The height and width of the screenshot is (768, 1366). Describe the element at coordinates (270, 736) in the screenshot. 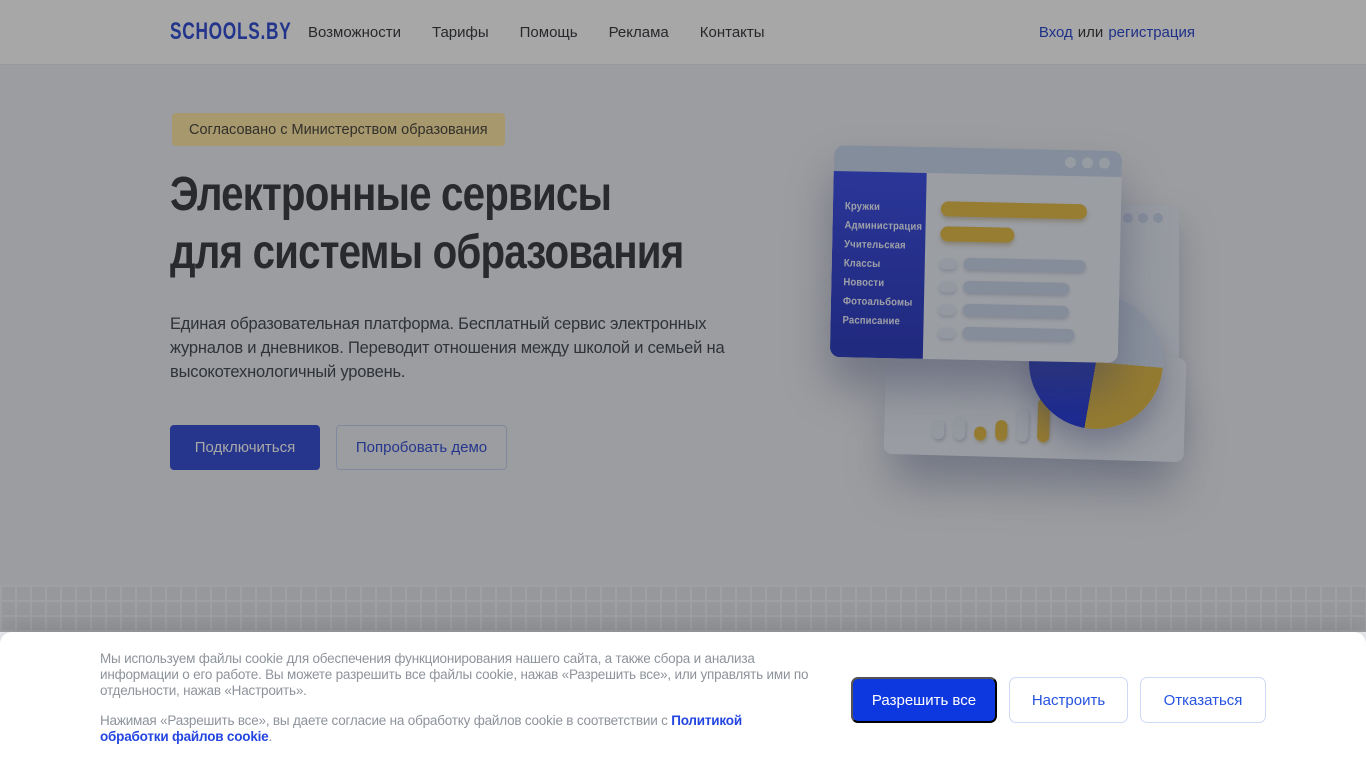

I see `cookie-paragraph-2-suffix: .` at that location.